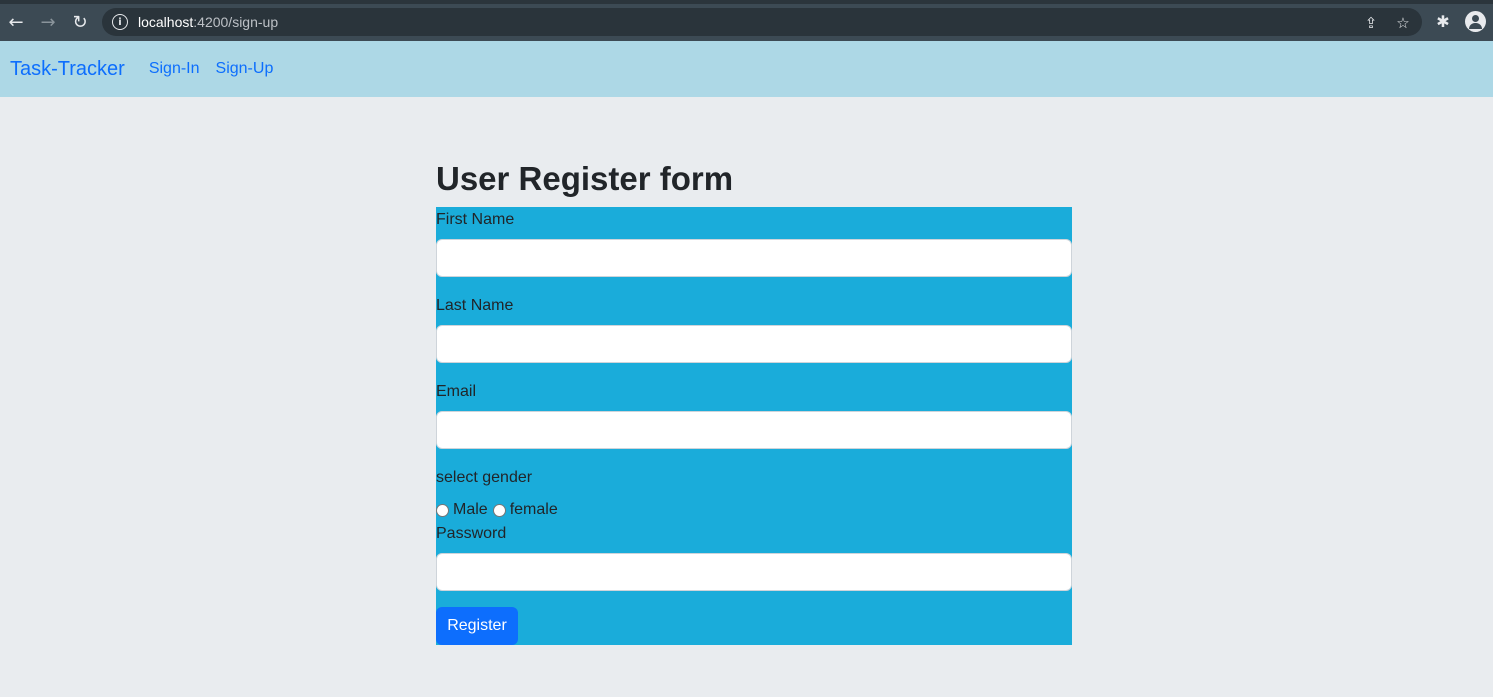 The image size is (1493, 697). What do you see at coordinates (754, 344) in the screenshot?
I see `last-name-field` at bounding box center [754, 344].